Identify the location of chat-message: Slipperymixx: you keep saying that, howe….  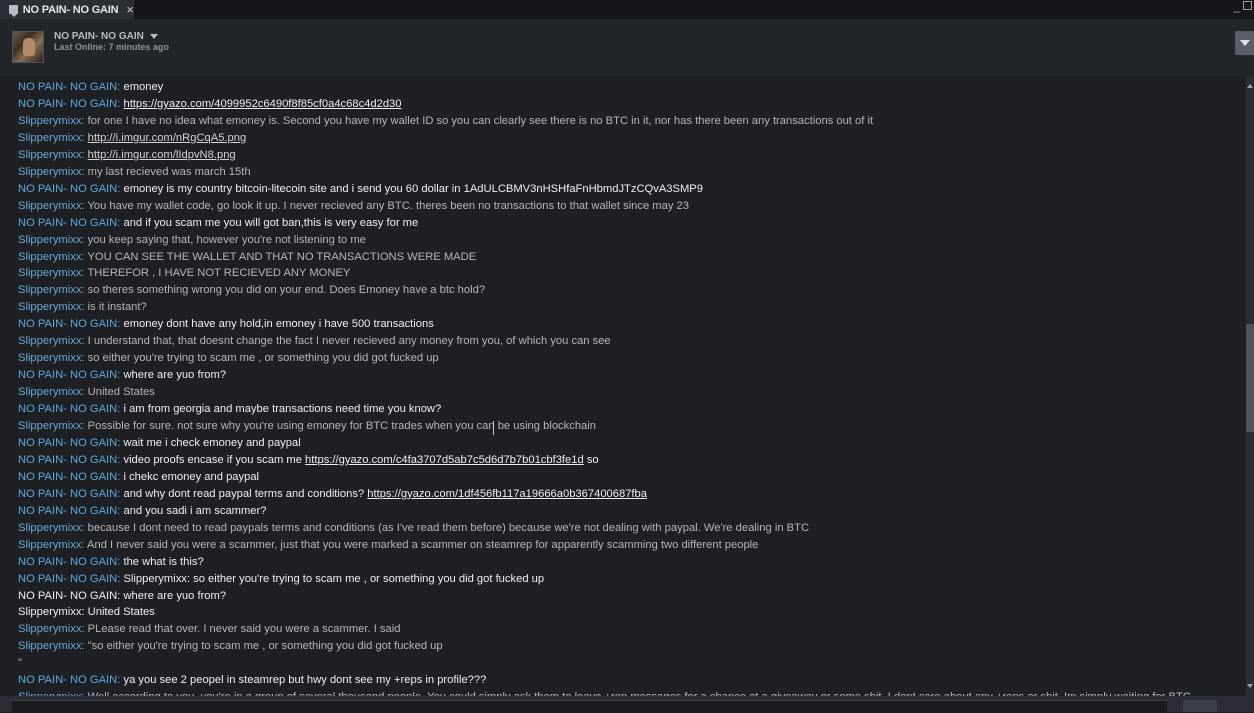
(192, 240).